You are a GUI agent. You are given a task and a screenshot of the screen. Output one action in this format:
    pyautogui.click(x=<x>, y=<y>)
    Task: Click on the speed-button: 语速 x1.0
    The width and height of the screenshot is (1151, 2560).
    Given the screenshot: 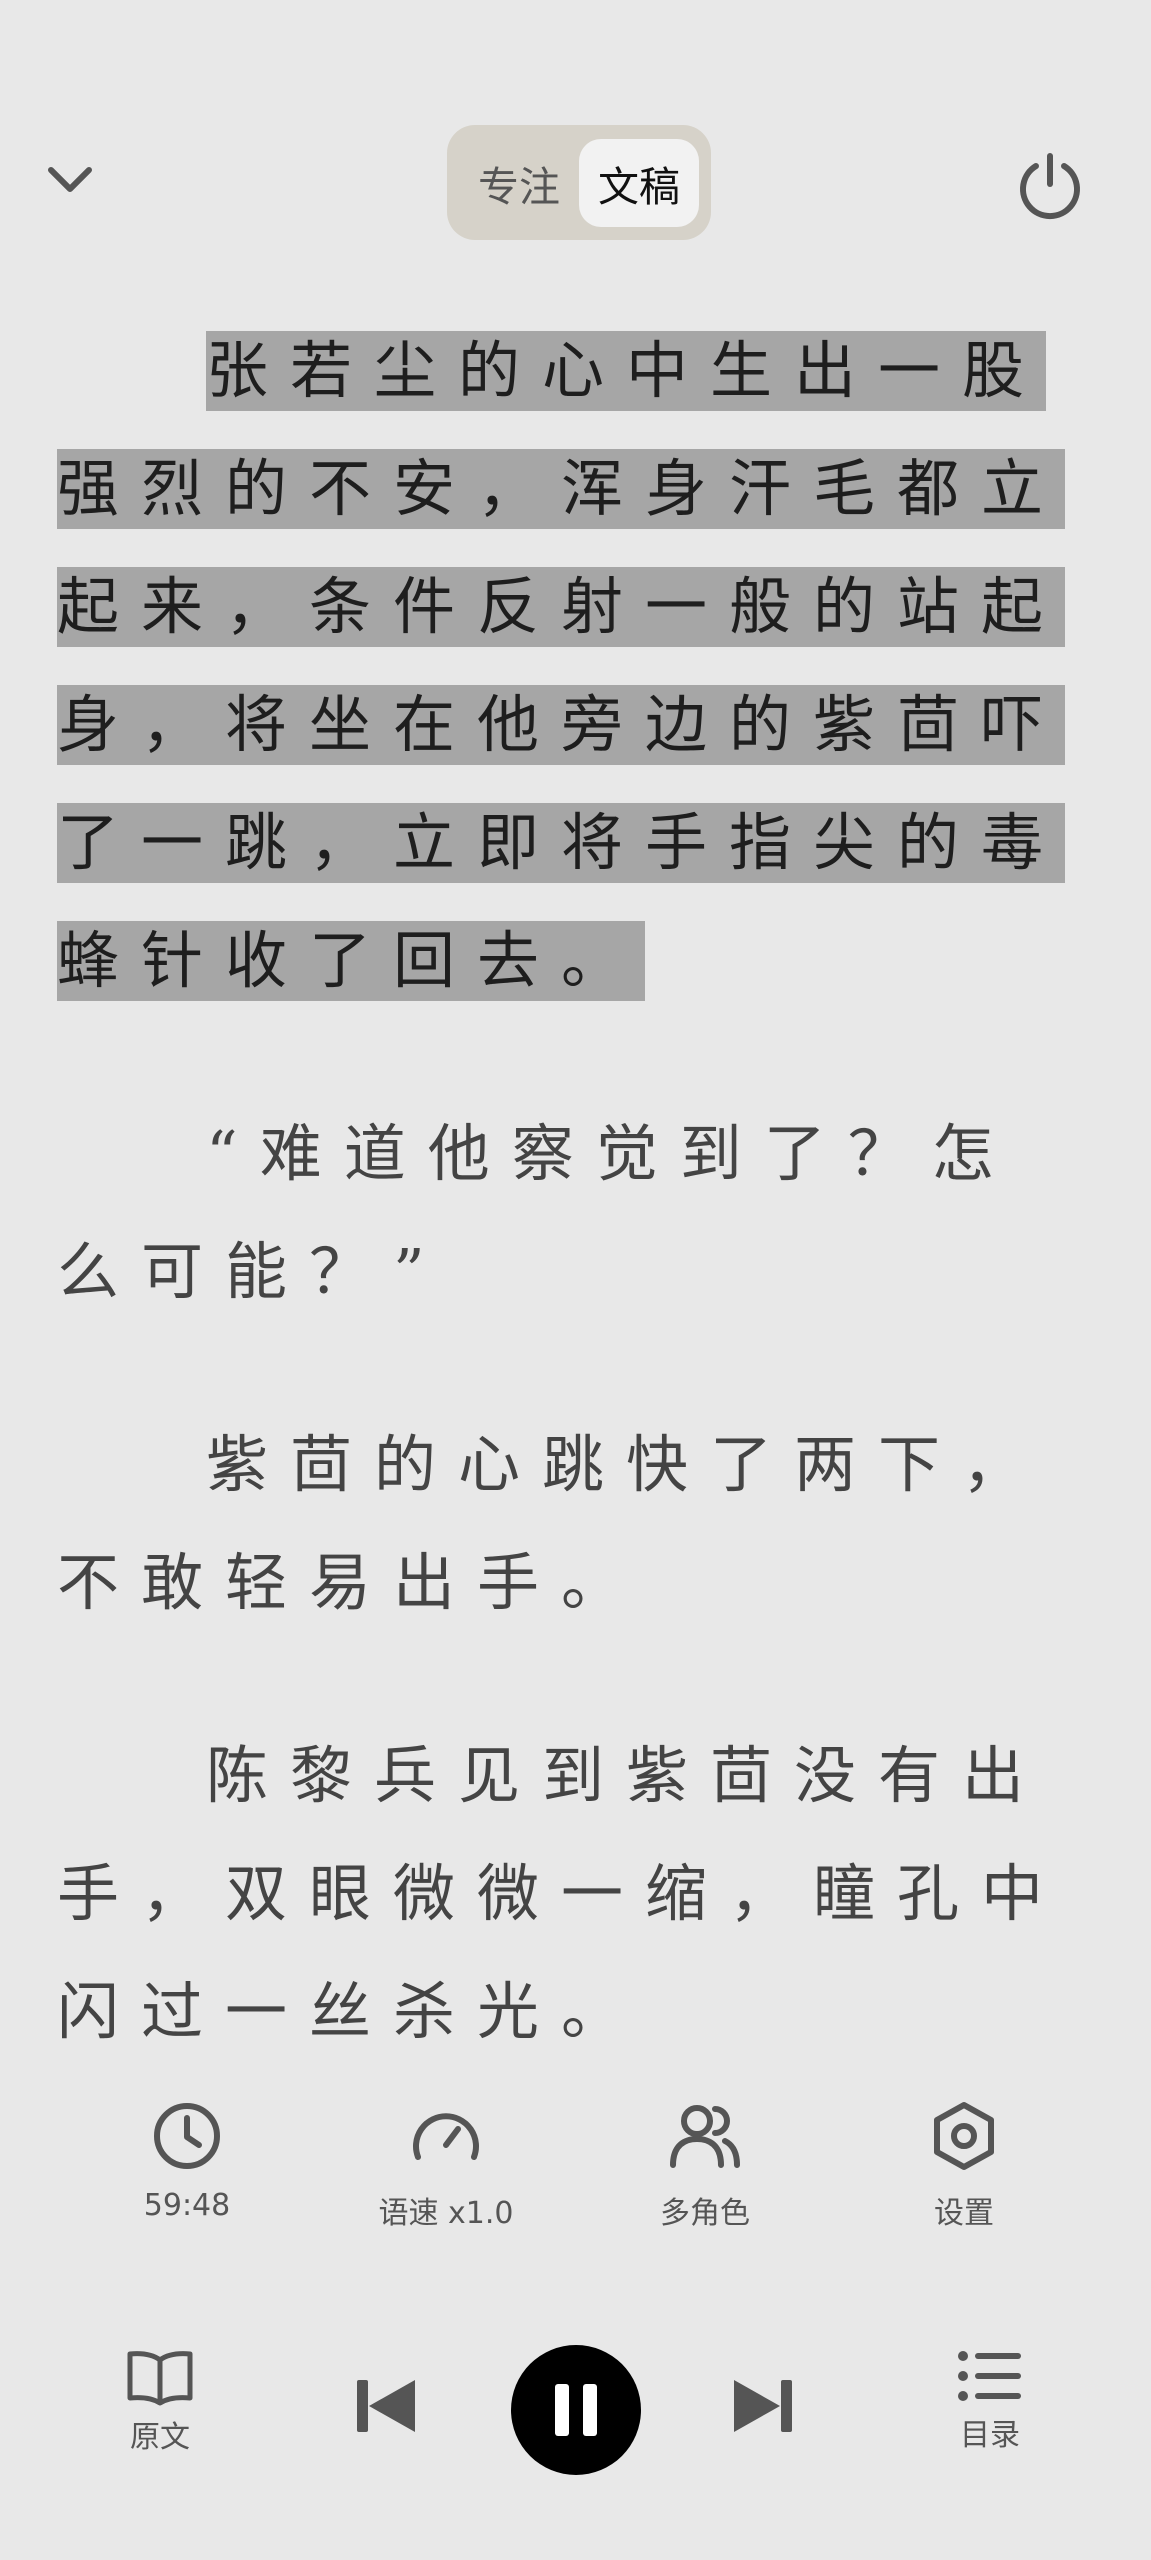 What is the action you would take?
    pyautogui.click(x=446, y=2161)
    